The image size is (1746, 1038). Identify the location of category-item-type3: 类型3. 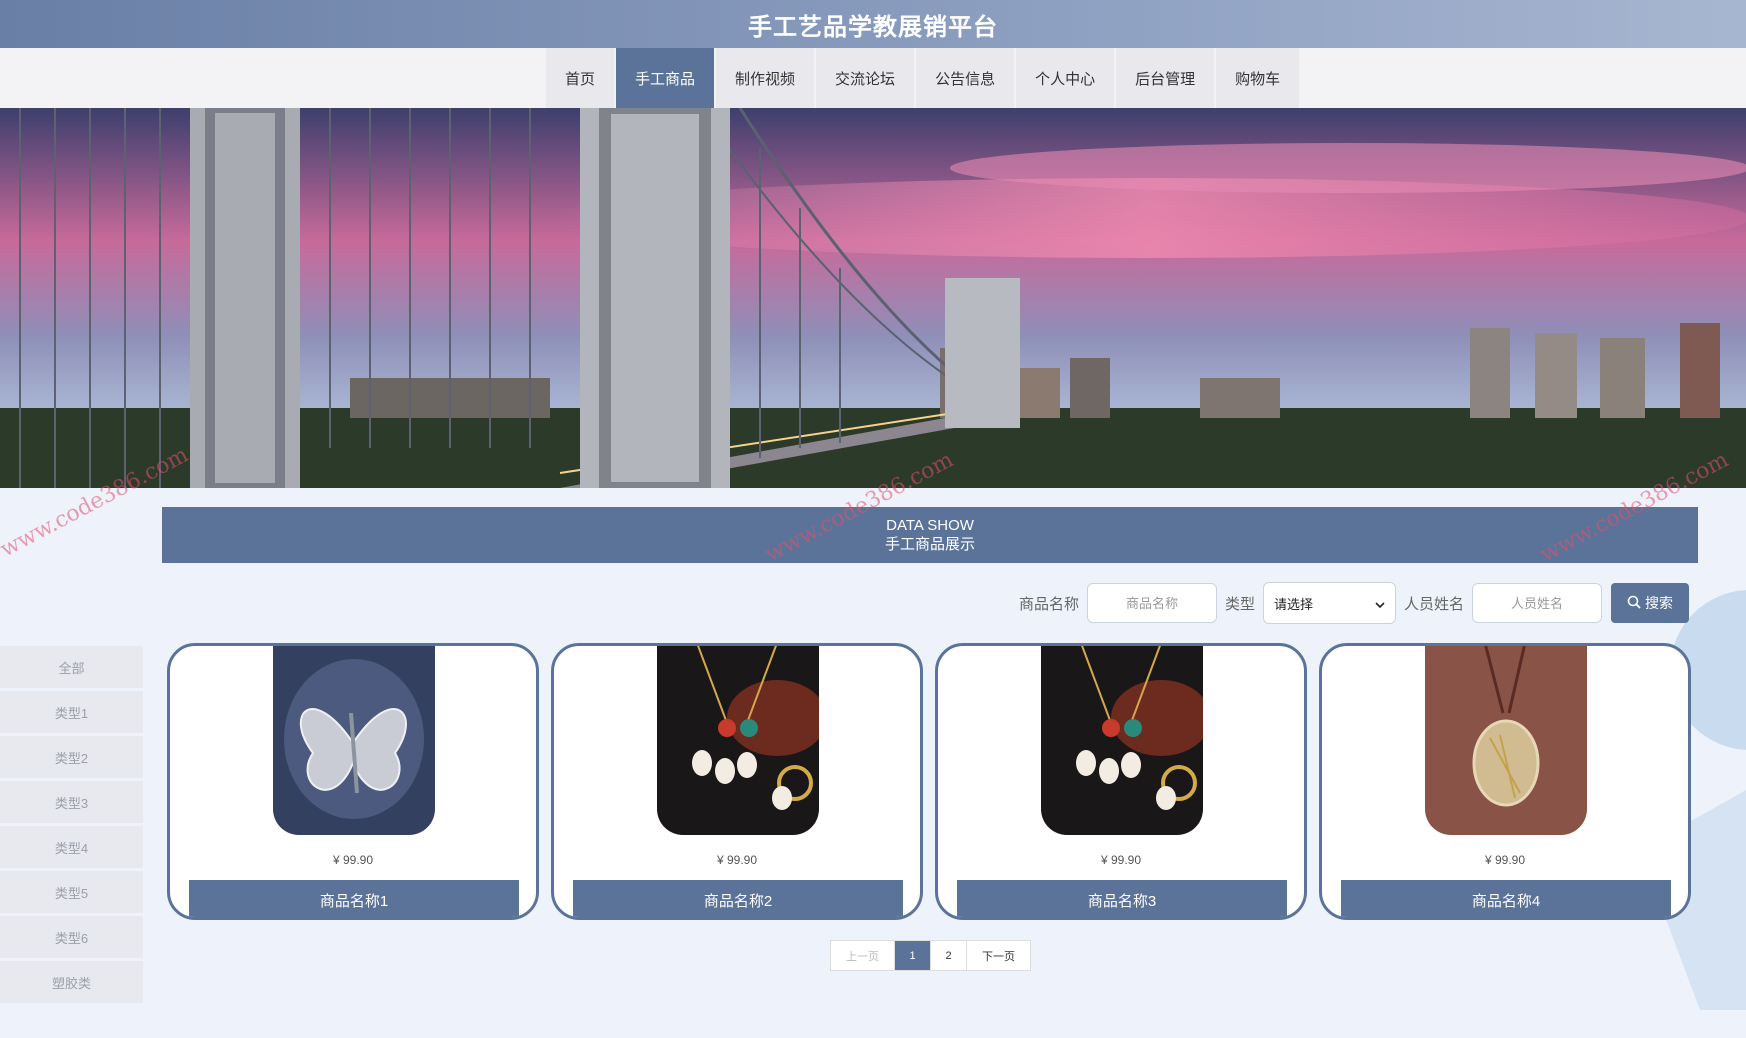
(71, 802).